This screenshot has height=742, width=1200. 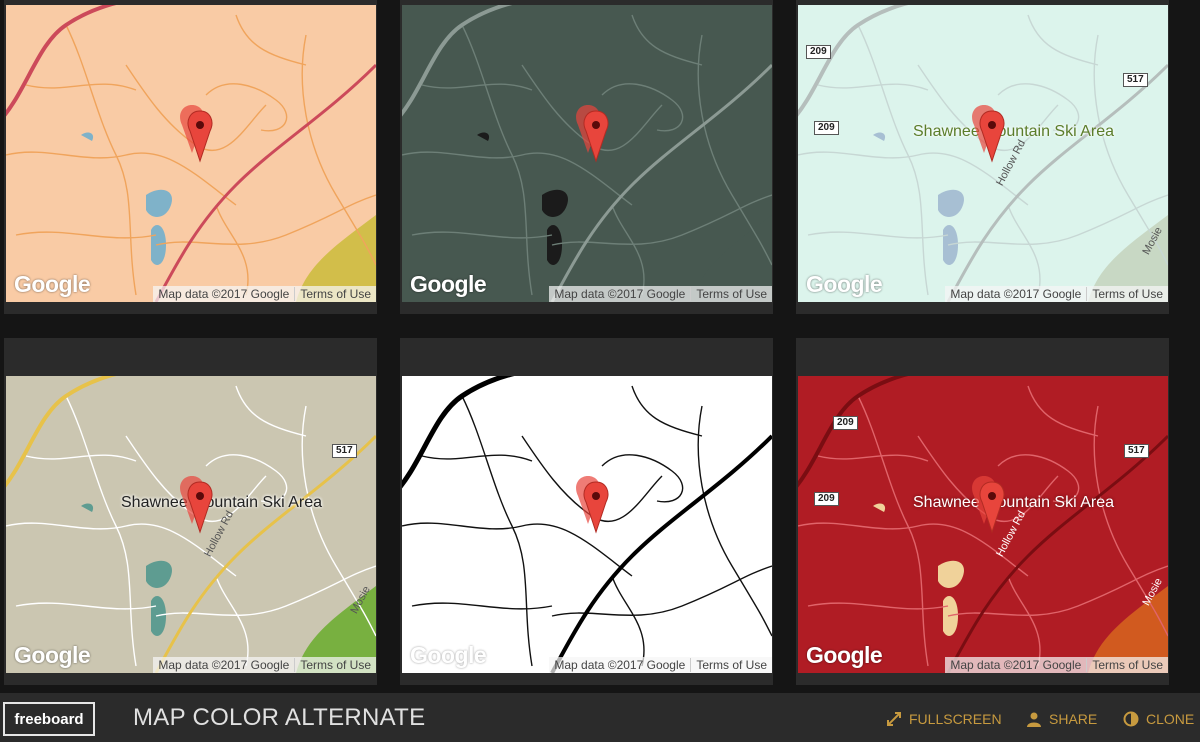 What do you see at coordinates (1131, 719) in the screenshot?
I see `contrast-icon` at bounding box center [1131, 719].